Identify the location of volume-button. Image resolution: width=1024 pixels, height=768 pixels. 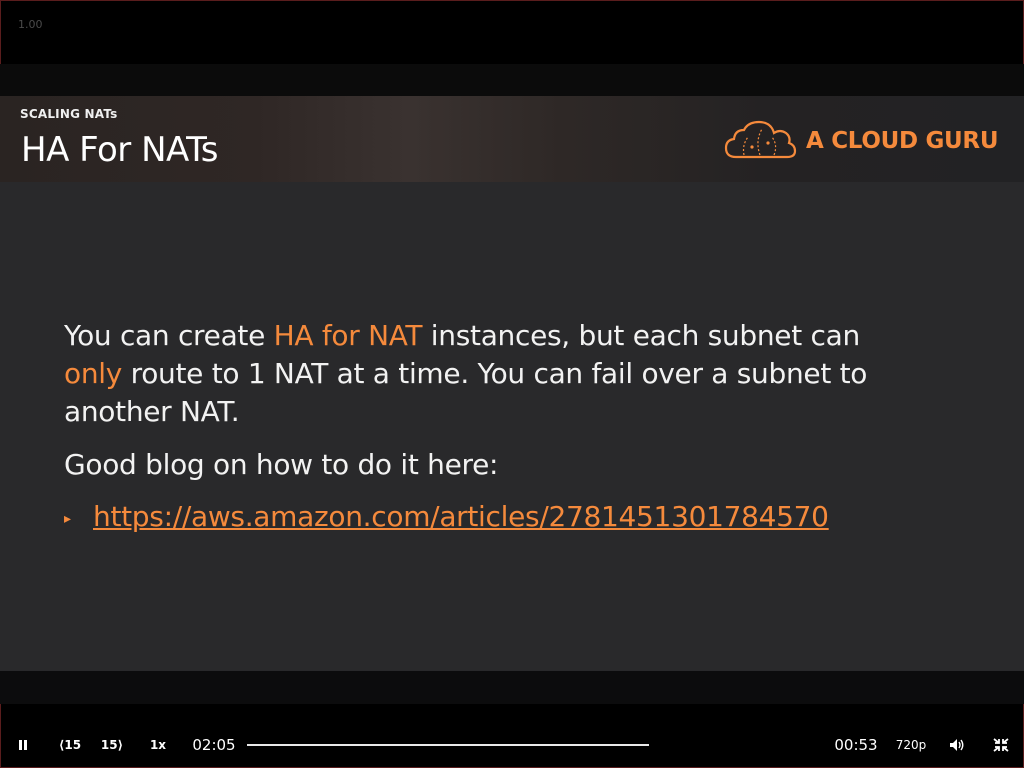
(957, 745).